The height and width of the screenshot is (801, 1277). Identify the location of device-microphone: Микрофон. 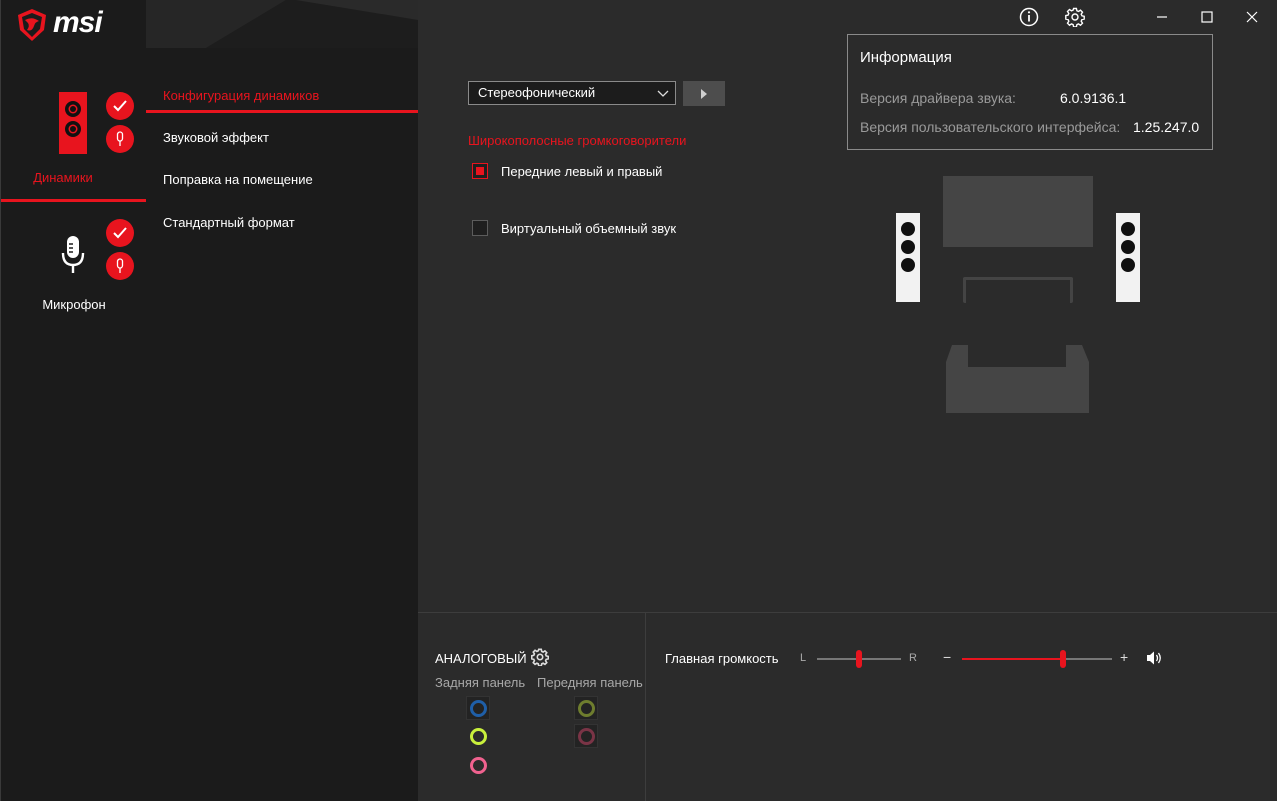
(74, 268).